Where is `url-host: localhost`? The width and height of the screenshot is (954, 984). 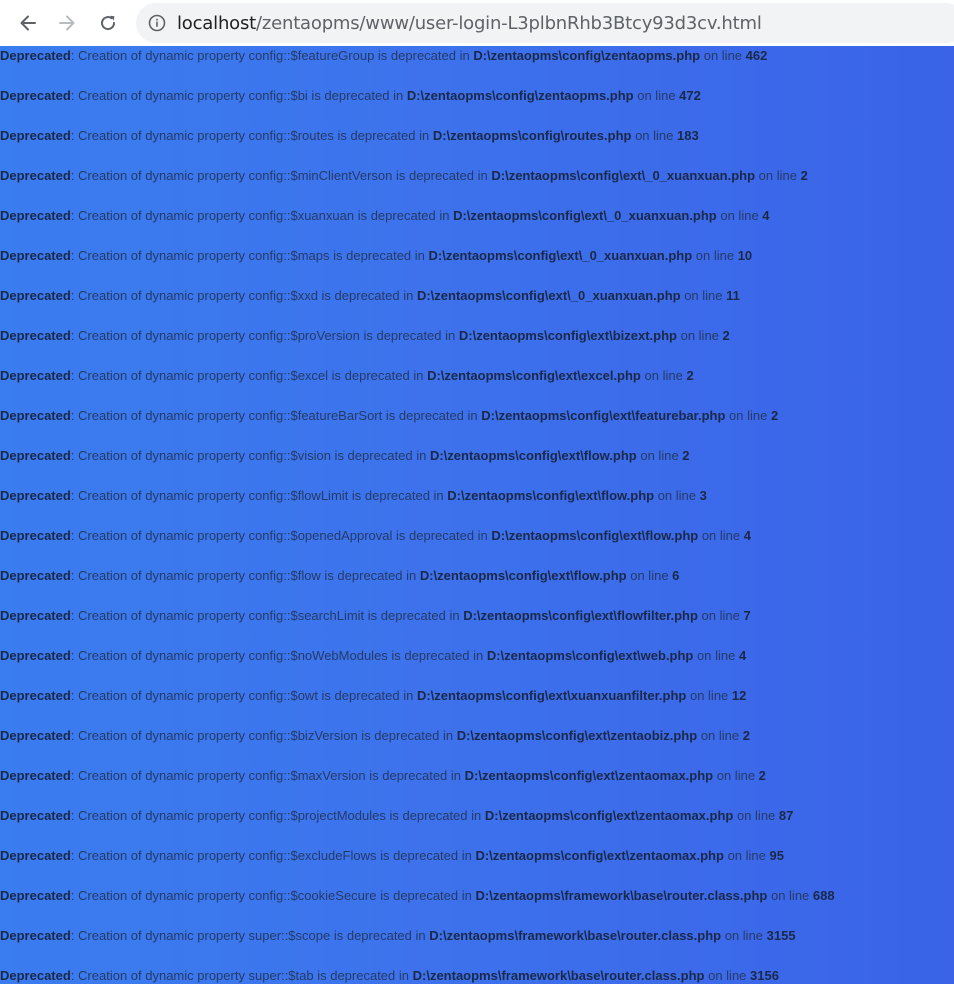 url-host: localhost is located at coordinates (216, 23).